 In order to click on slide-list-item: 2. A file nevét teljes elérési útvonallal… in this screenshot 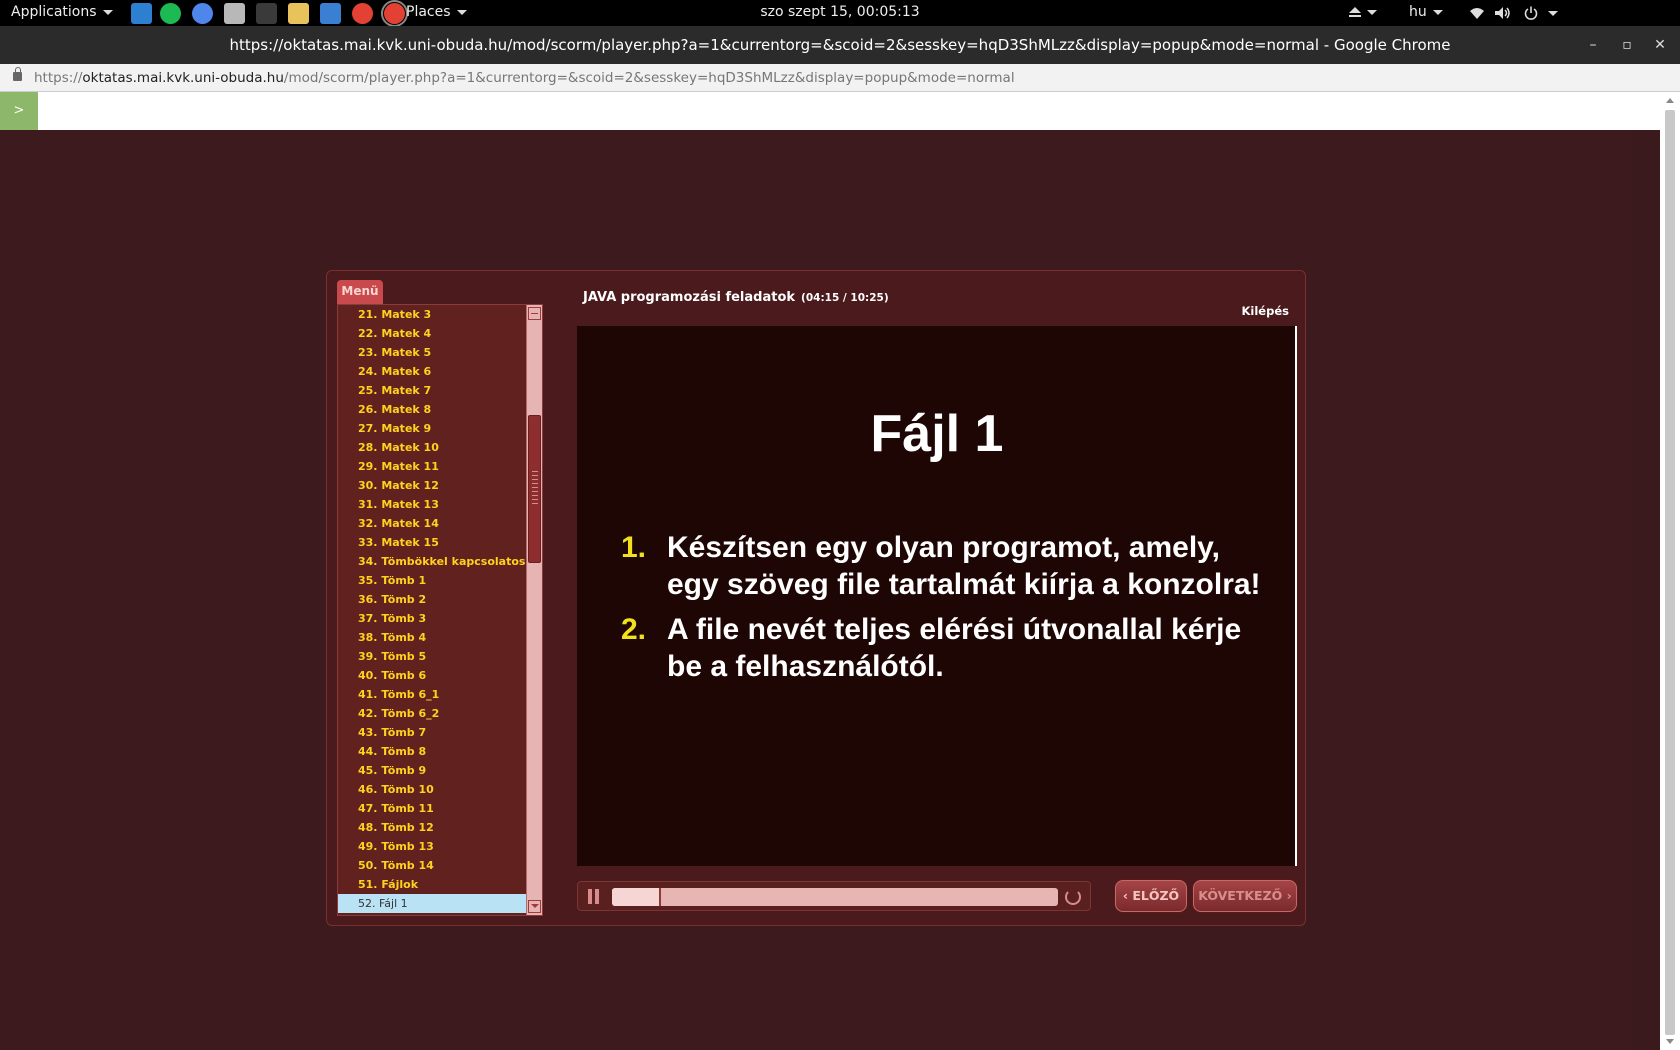, I will do `click(941, 648)`.